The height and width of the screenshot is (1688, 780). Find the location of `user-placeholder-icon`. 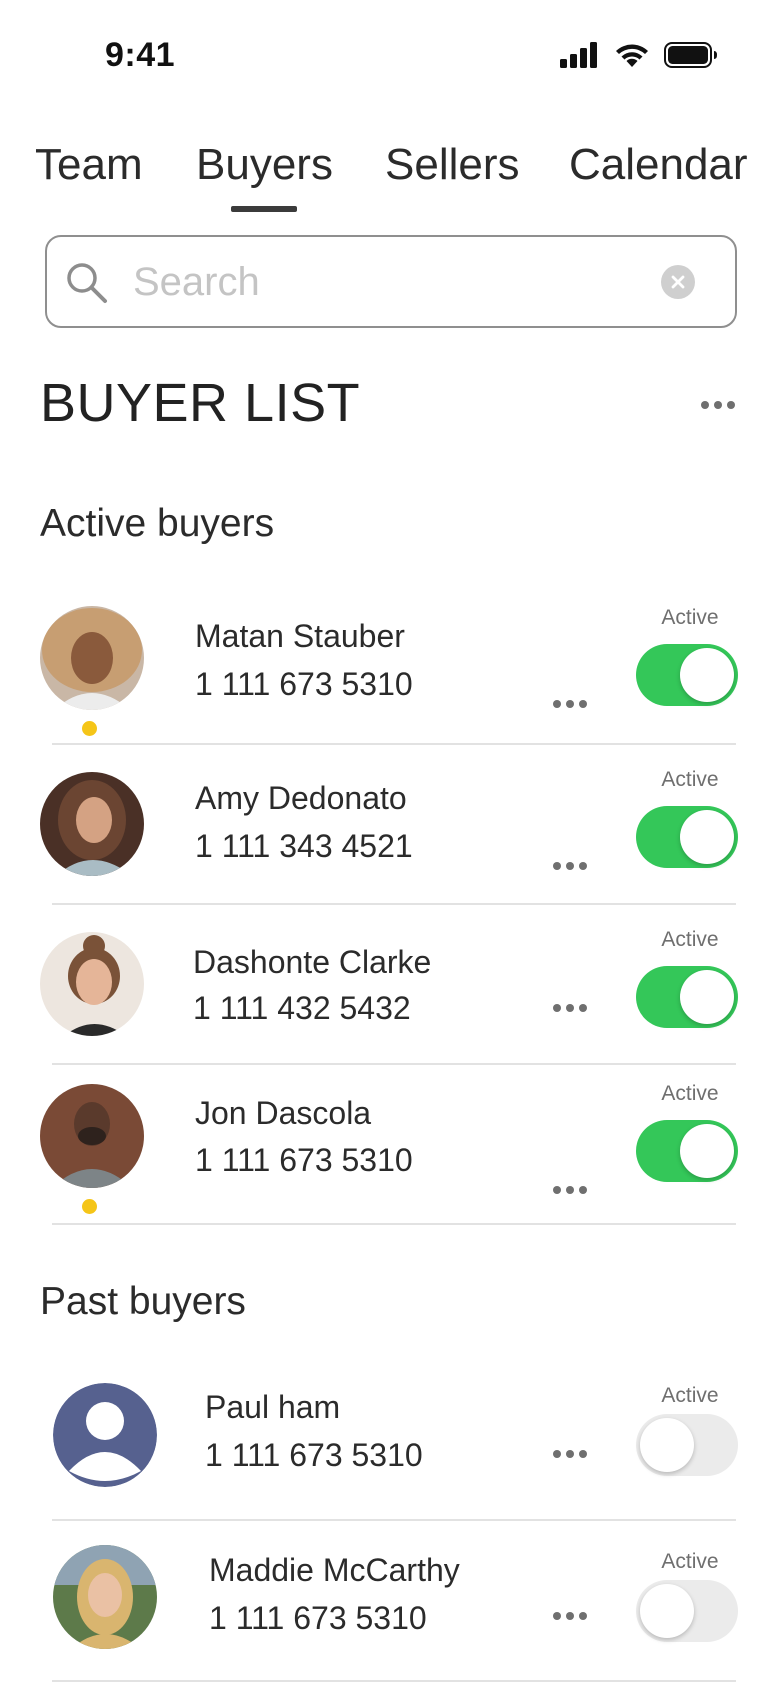

user-placeholder-icon is located at coordinates (105, 1435).